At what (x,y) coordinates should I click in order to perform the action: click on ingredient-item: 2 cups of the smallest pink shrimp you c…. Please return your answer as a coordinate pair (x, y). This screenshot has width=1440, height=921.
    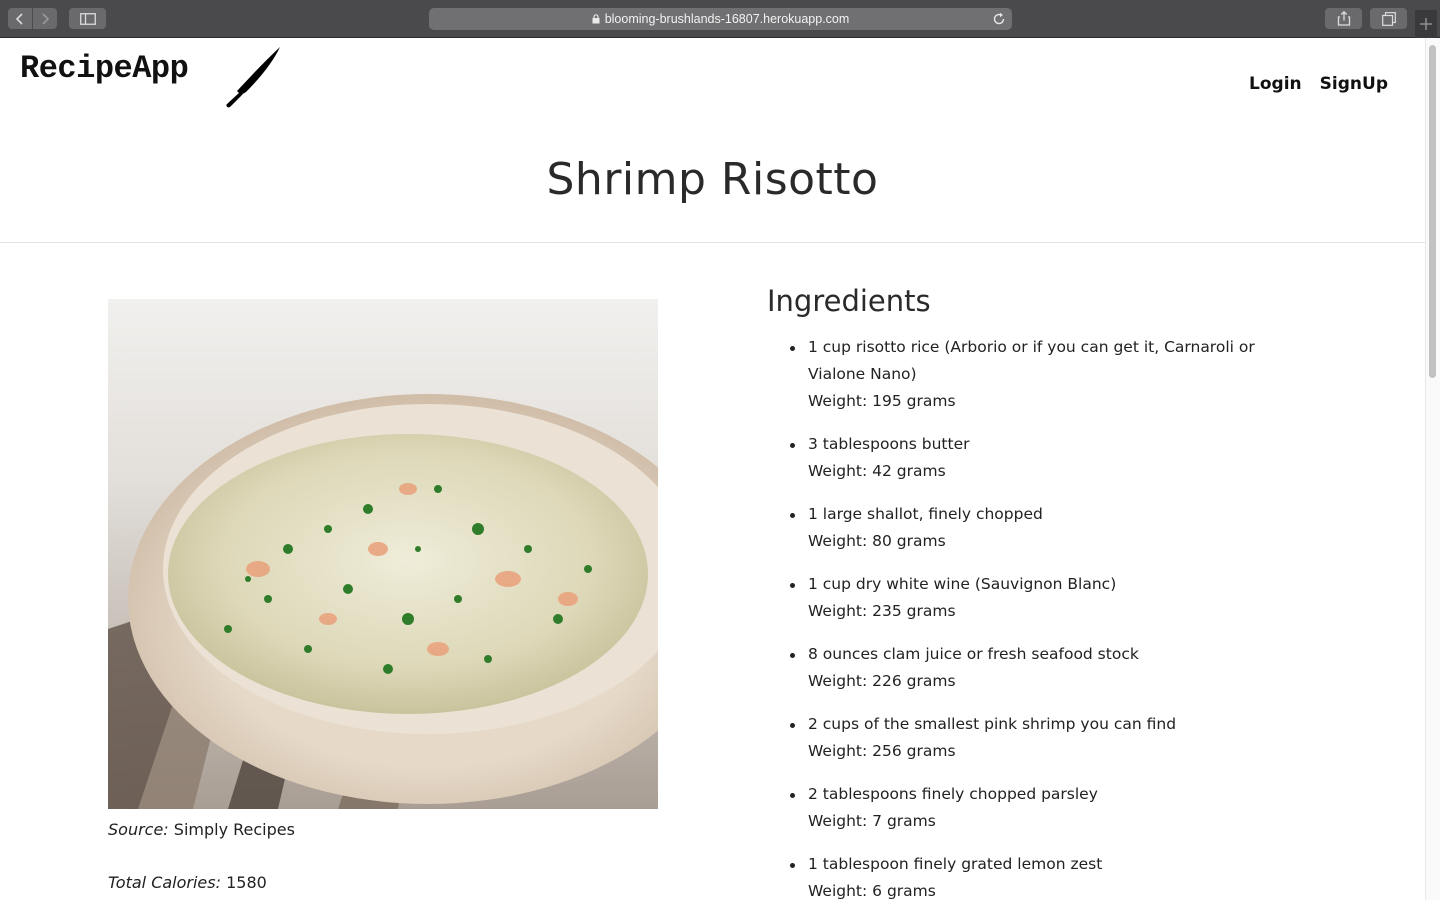
    Looking at the image, I should click on (1028, 738).